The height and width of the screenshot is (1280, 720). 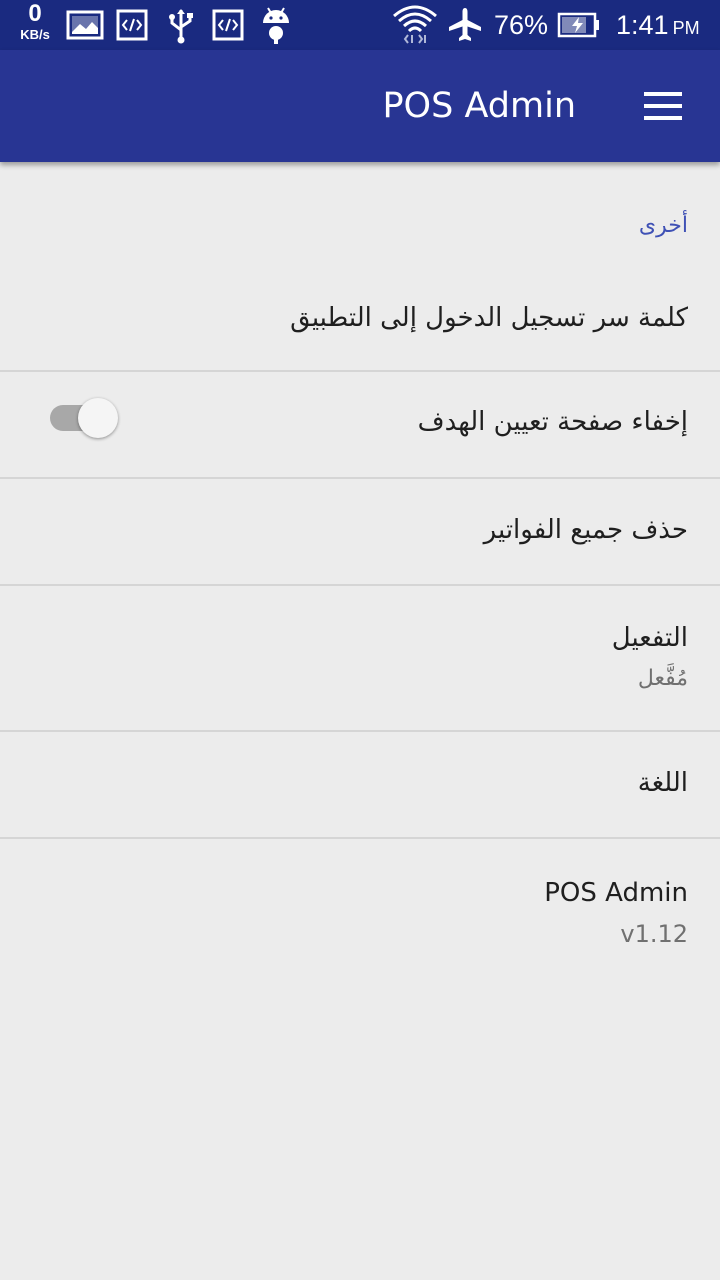 What do you see at coordinates (578, 25) in the screenshot?
I see `battery-charging-icon` at bounding box center [578, 25].